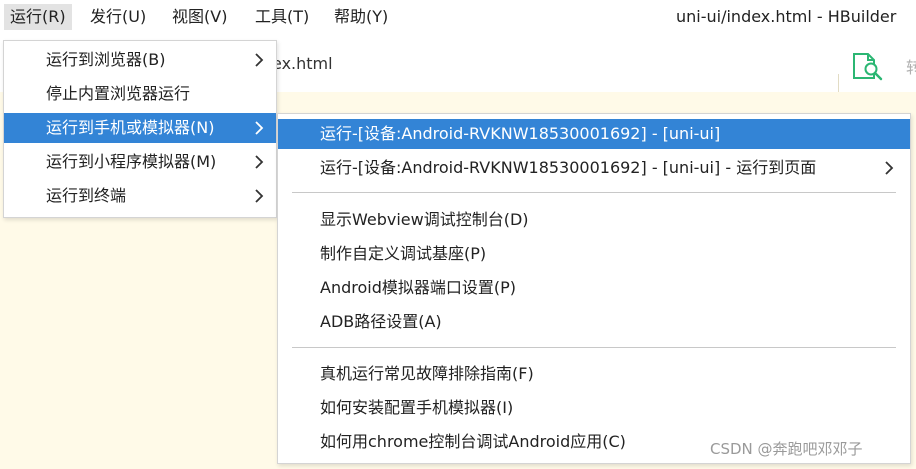 The width and height of the screenshot is (916, 469). What do you see at coordinates (118, 17) in the screenshot?
I see `menu-publish: 发行(U)` at bounding box center [118, 17].